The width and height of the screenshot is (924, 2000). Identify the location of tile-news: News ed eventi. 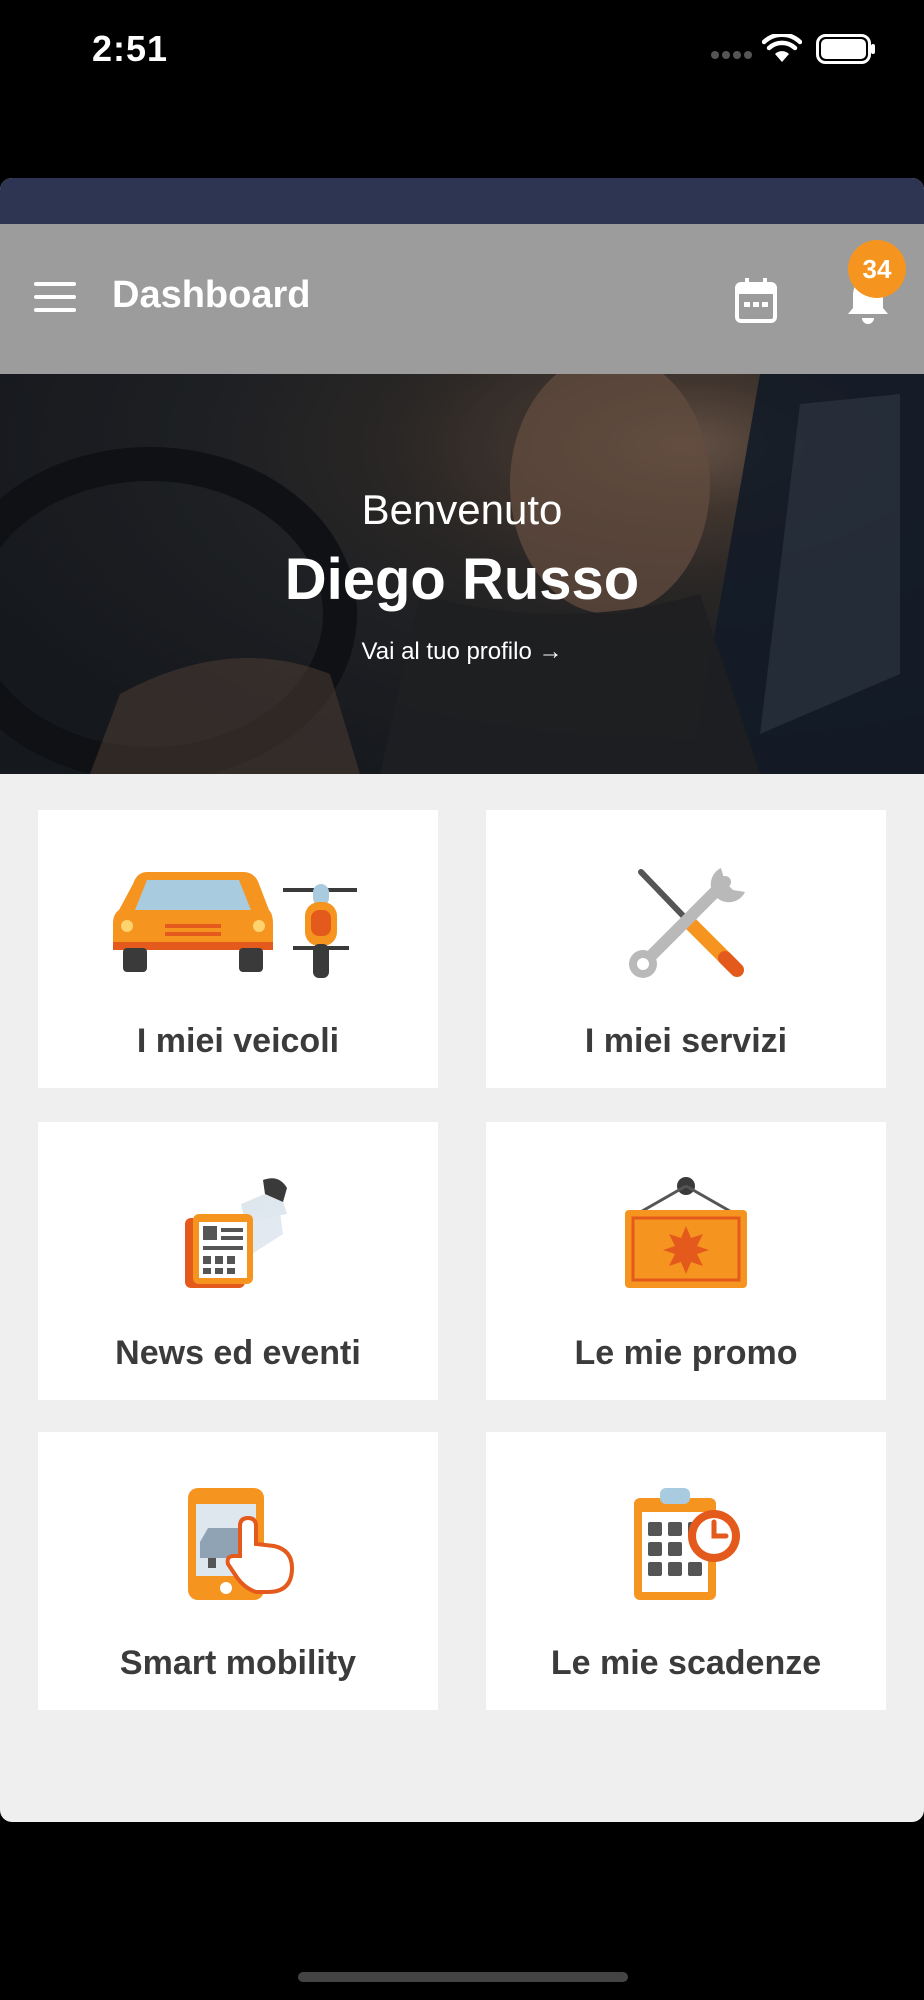
(238, 1261).